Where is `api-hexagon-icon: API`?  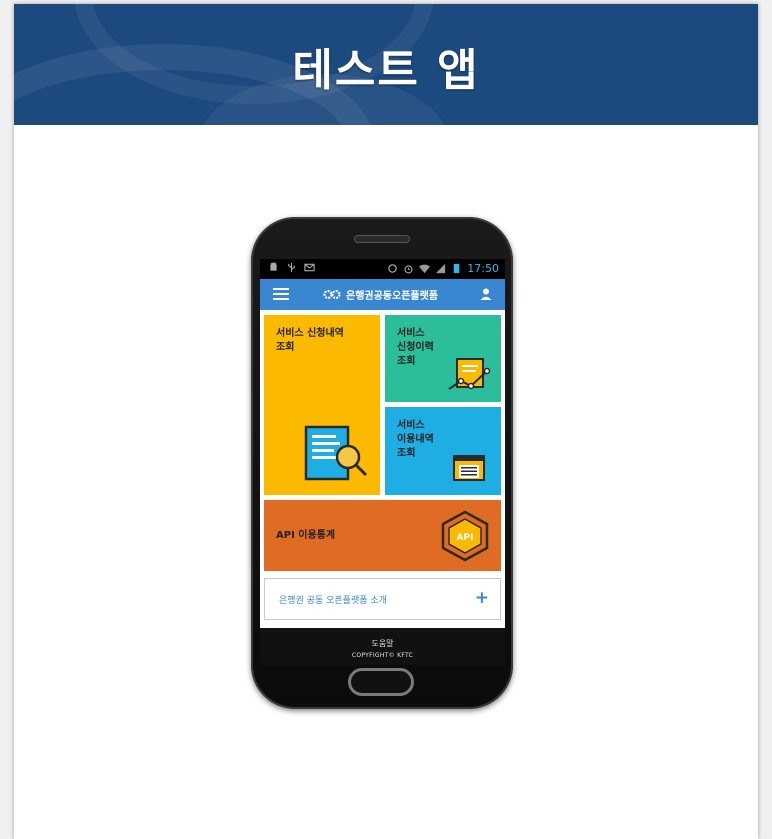 api-hexagon-icon: API is located at coordinates (465, 536).